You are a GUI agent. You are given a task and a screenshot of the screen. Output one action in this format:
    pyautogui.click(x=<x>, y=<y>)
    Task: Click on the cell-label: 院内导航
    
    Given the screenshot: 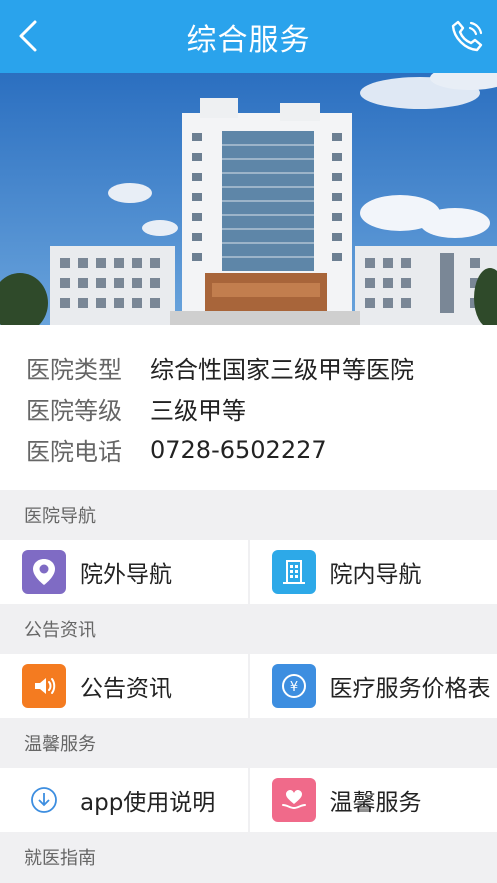 What is the action you would take?
    pyautogui.click(x=375, y=575)
    